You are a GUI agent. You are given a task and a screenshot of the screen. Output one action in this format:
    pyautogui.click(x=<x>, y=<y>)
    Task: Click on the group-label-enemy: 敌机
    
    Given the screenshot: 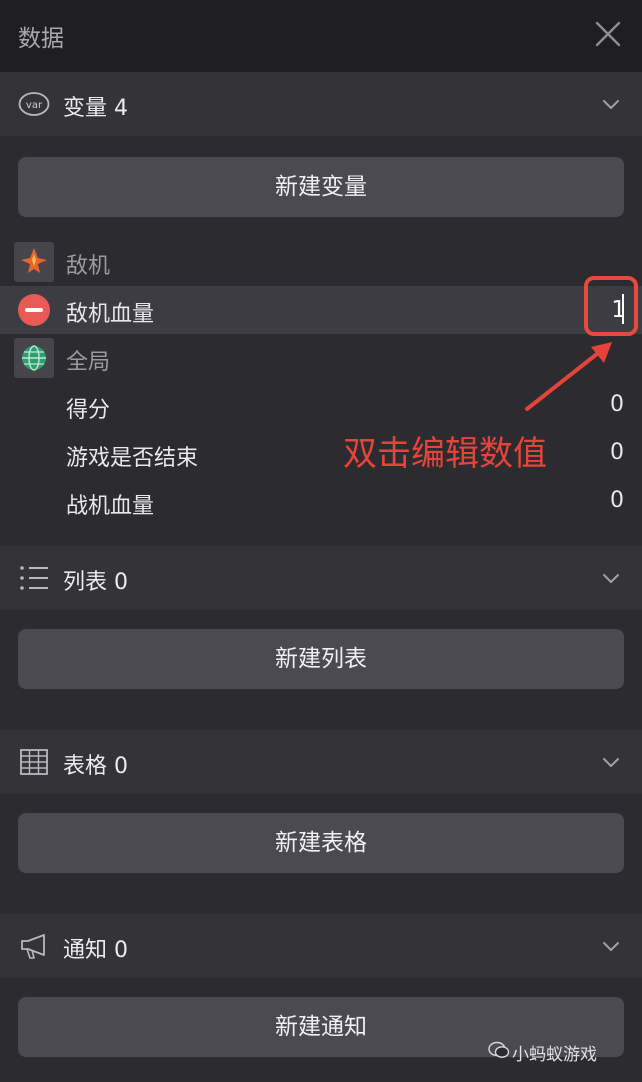 What is the action you would take?
    pyautogui.click(x=88, y=266)
    